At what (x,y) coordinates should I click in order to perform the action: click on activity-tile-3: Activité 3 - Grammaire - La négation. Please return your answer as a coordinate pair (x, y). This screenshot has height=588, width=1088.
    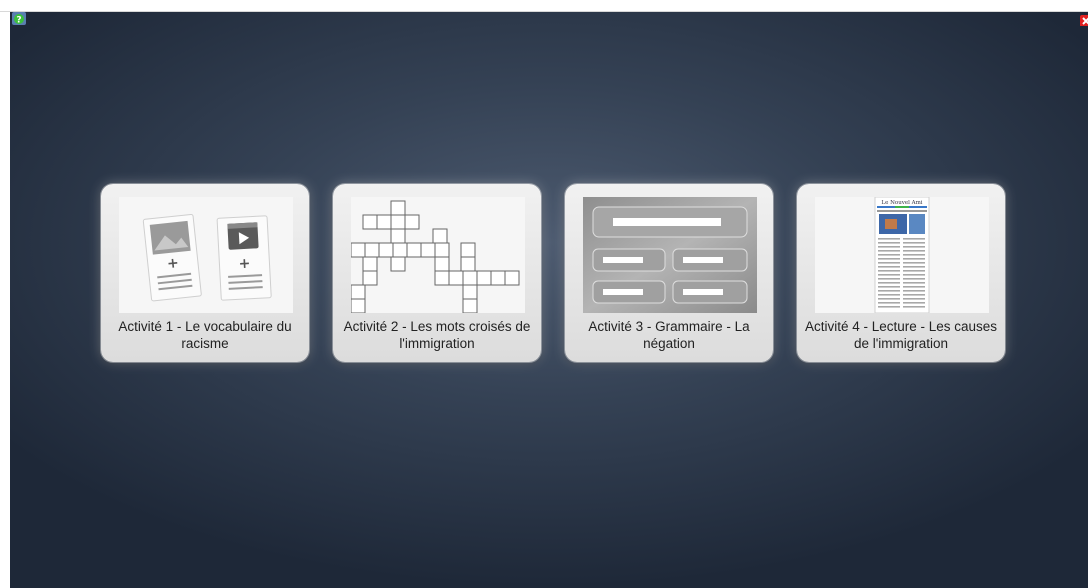
    Looking at the image, I should click on (669, 273).